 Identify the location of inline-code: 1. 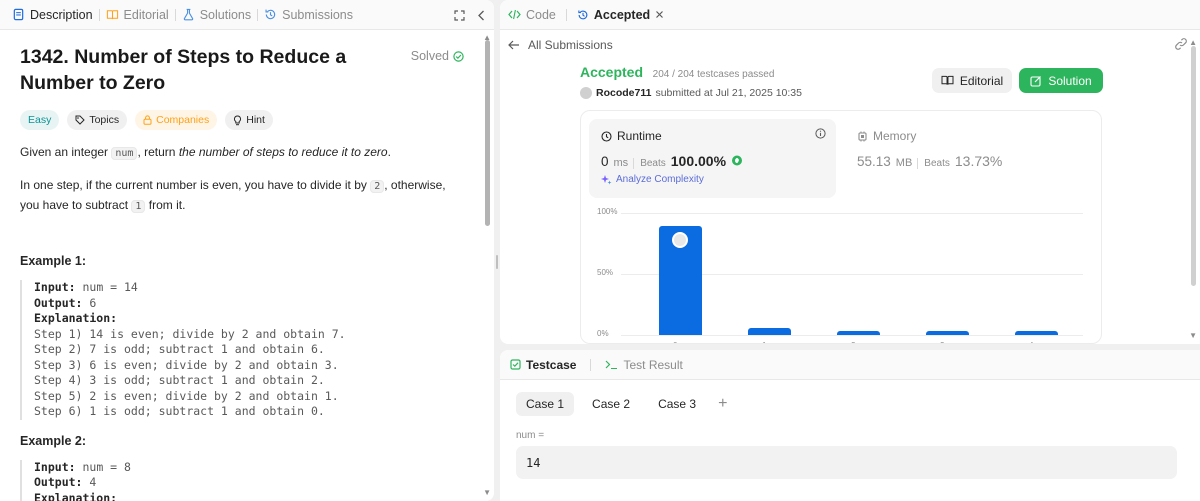
(138, 206).